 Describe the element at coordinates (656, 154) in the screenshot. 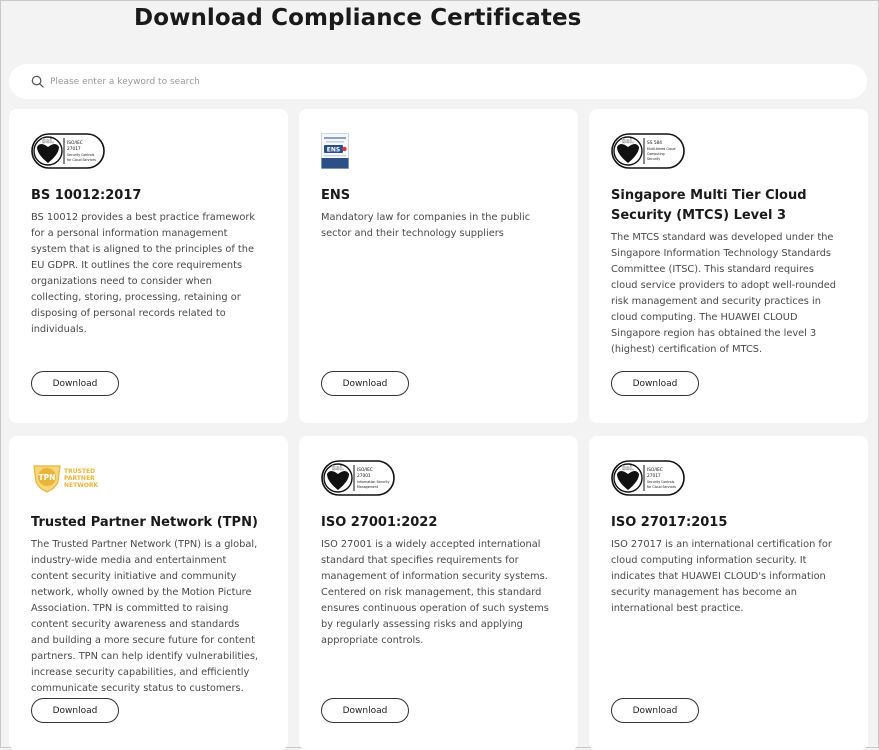

I see `logo-line: Computing` at that location.